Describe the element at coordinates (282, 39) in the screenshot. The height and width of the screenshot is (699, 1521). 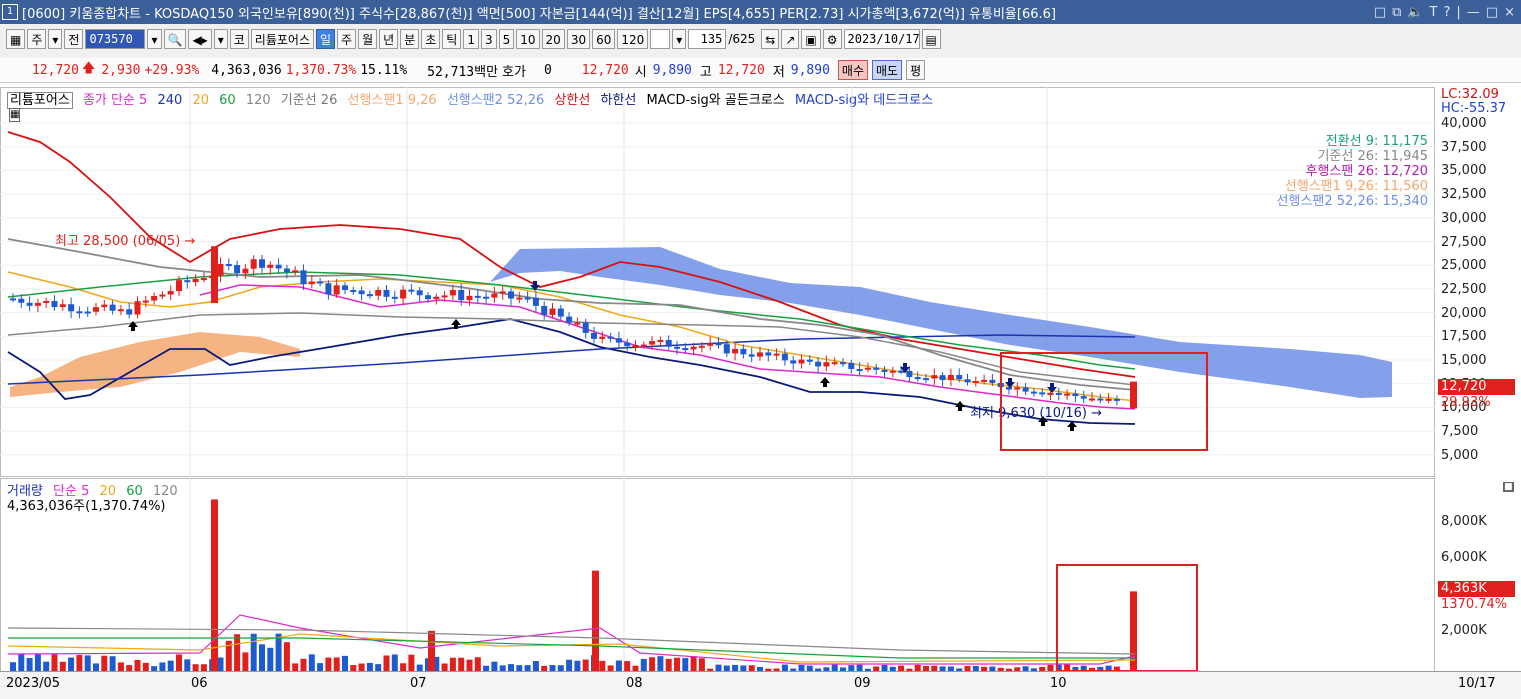
I see `stock-name-label: 리튬포어스` at that location.